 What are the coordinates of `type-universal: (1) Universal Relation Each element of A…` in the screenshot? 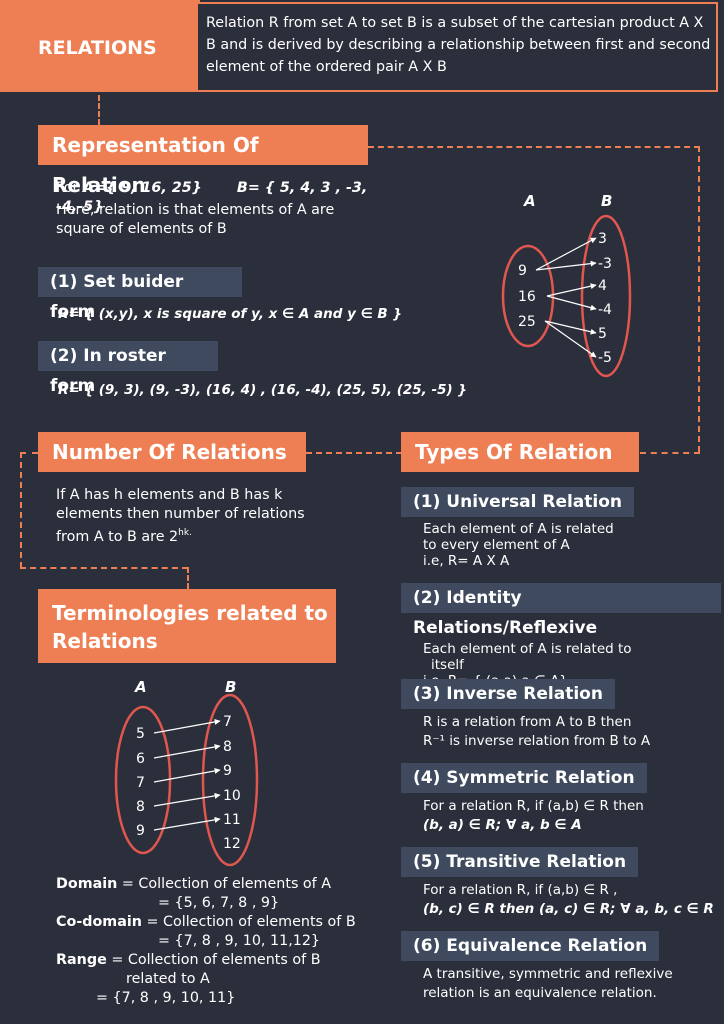 It's located at (561, 535).